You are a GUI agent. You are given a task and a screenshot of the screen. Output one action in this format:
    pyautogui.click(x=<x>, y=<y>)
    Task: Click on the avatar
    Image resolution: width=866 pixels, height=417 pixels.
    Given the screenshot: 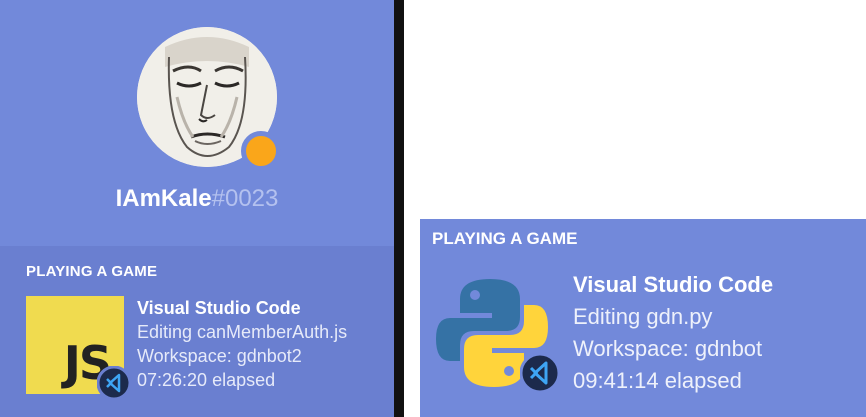 What is the action you would take?
    pyautogui.click(x=209, y=99)
    